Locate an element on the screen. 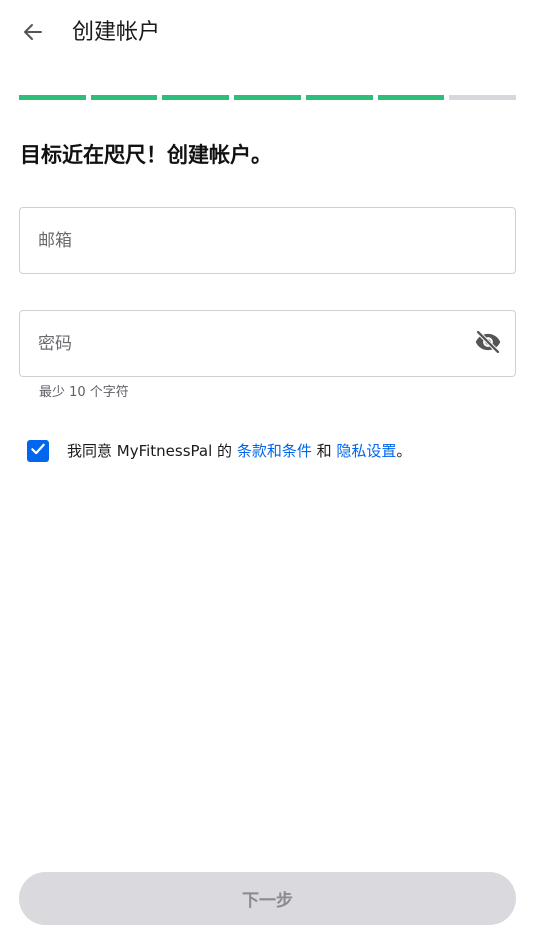 The height and width of the screenshot is (951, 535). terms-prefix: 我同意 MyFitnessPal 的 is located at coordinates (152, 451).